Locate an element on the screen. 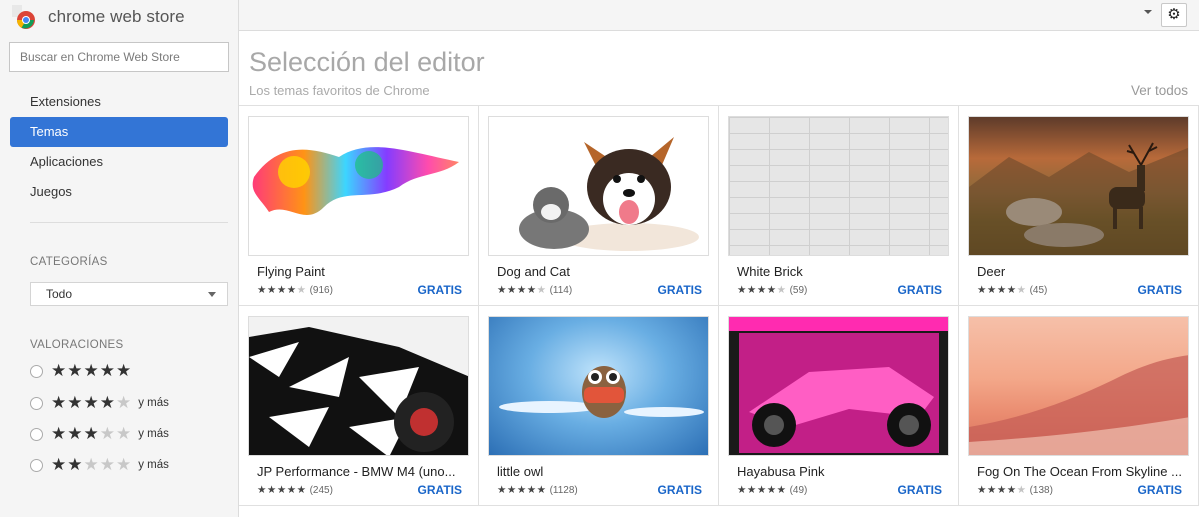  theme-name: little owl is located at coordinates (599, 471).